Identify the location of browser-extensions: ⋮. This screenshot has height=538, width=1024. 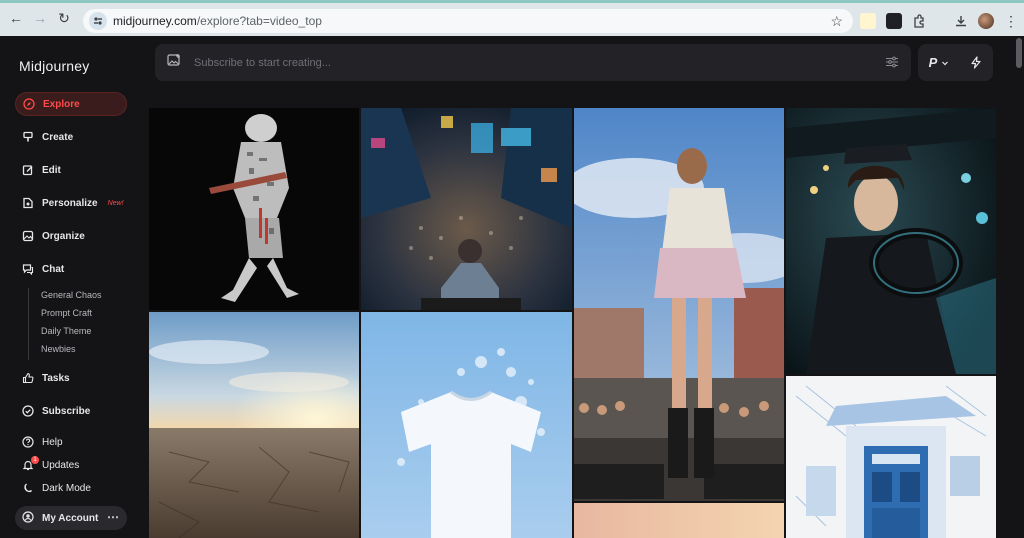
(939, 21).